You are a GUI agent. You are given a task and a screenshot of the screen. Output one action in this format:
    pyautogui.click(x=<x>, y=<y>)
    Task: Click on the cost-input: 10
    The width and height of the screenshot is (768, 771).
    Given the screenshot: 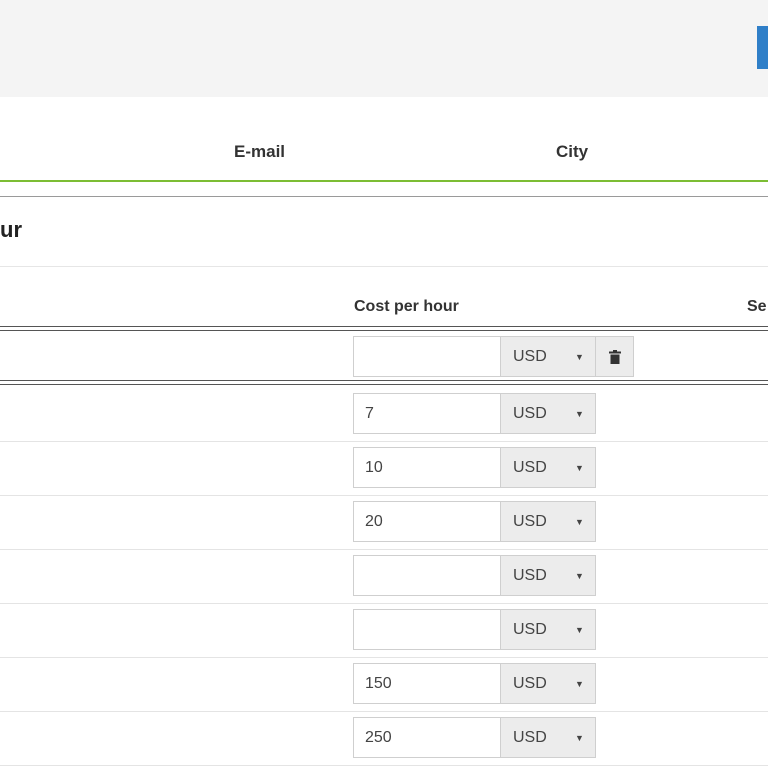 What is the action you would take?
    pyautogui.click(x=427, y=467)
    